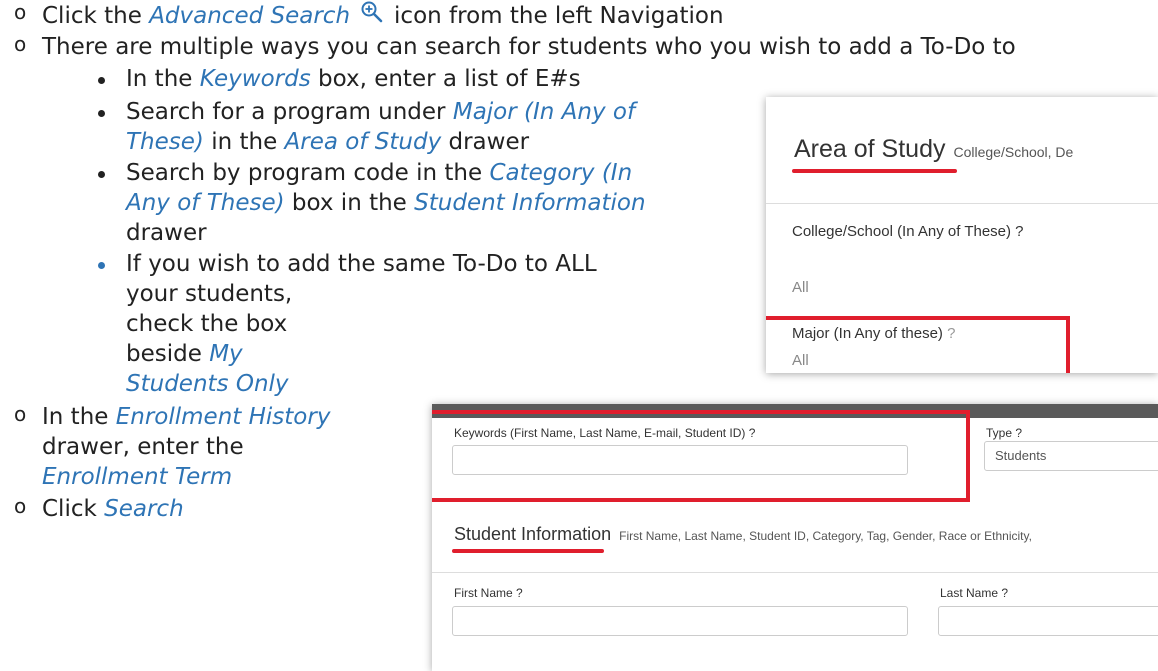 The height and width of the screenshot is (671, 1158). I want to click on text: drawer, so click(485, 142).